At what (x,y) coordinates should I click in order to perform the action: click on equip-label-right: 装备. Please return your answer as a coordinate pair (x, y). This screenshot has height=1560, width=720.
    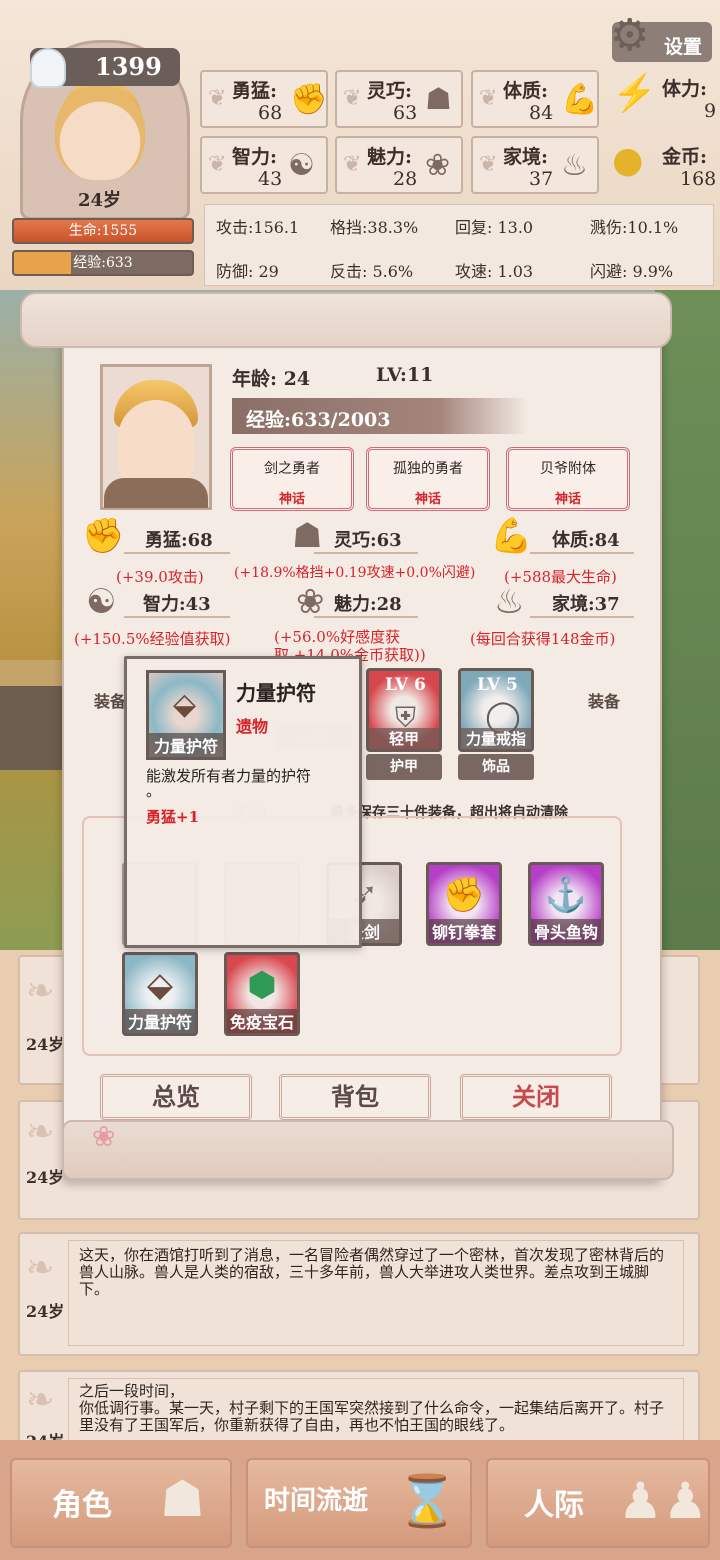
    Looking at the image, I should click on (604, 701).